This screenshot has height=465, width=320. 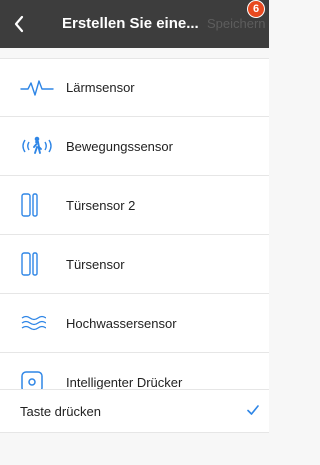 I want to click on list-item-tuersensor: Türsensor, so click(x=134, y=264).